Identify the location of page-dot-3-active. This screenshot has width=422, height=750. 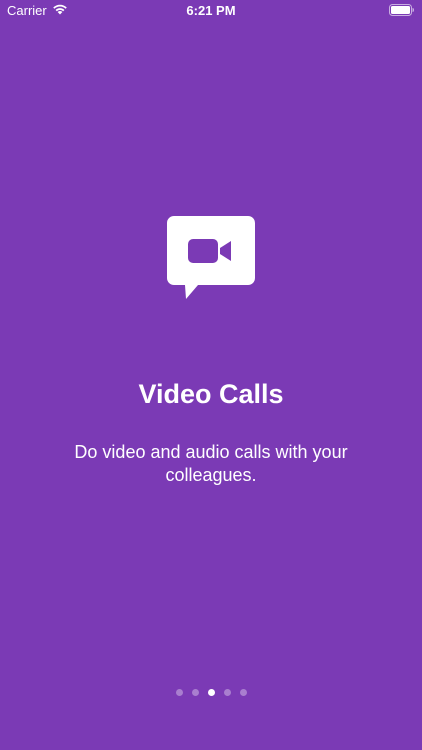
(211, 692).